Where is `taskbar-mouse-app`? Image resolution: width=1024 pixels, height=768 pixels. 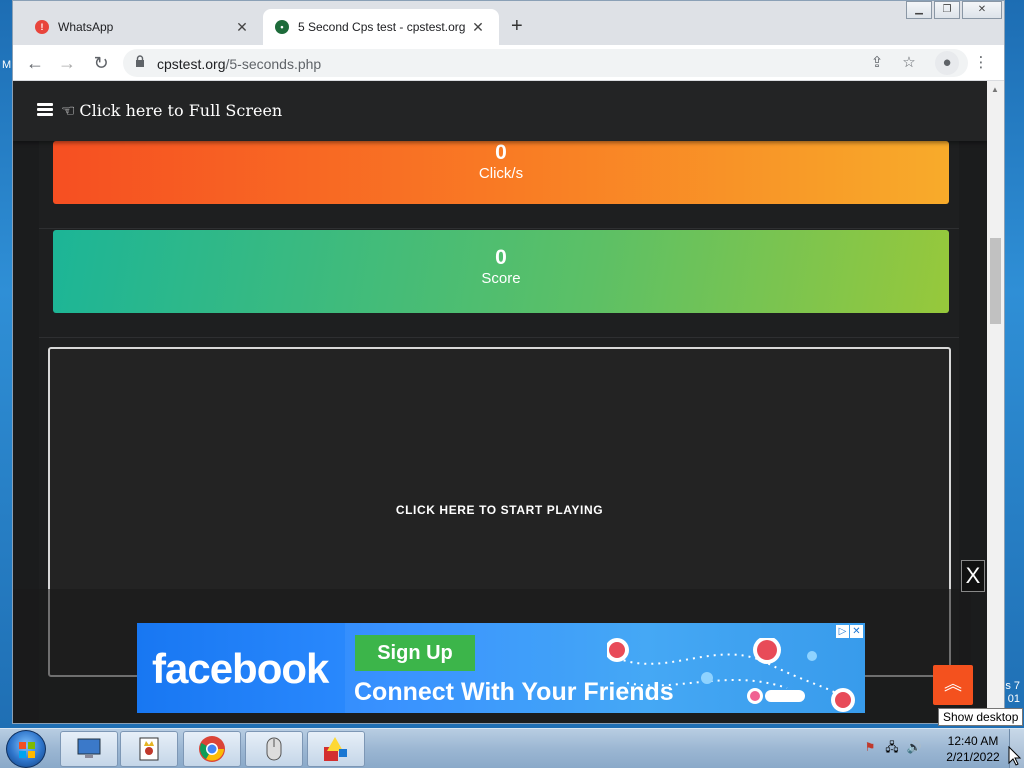
taskbar-mouse-app is located at coordinates (274, 749).